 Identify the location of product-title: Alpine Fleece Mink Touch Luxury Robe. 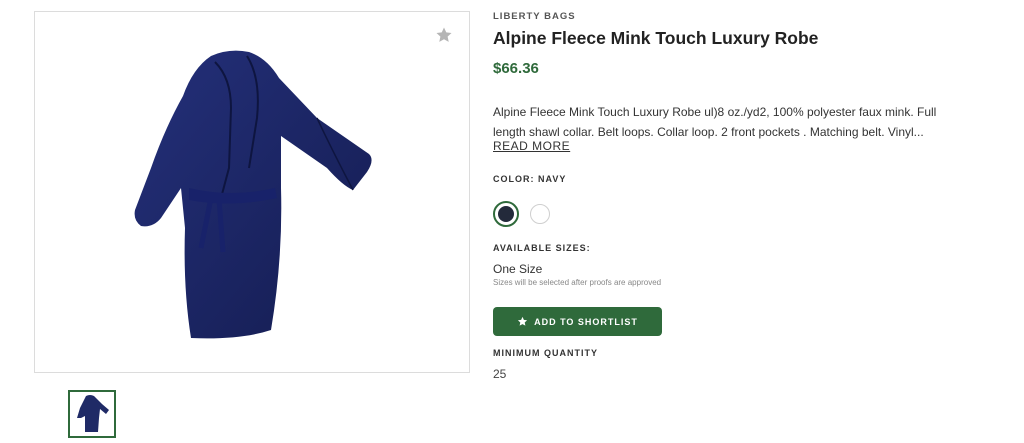
(656, 38).